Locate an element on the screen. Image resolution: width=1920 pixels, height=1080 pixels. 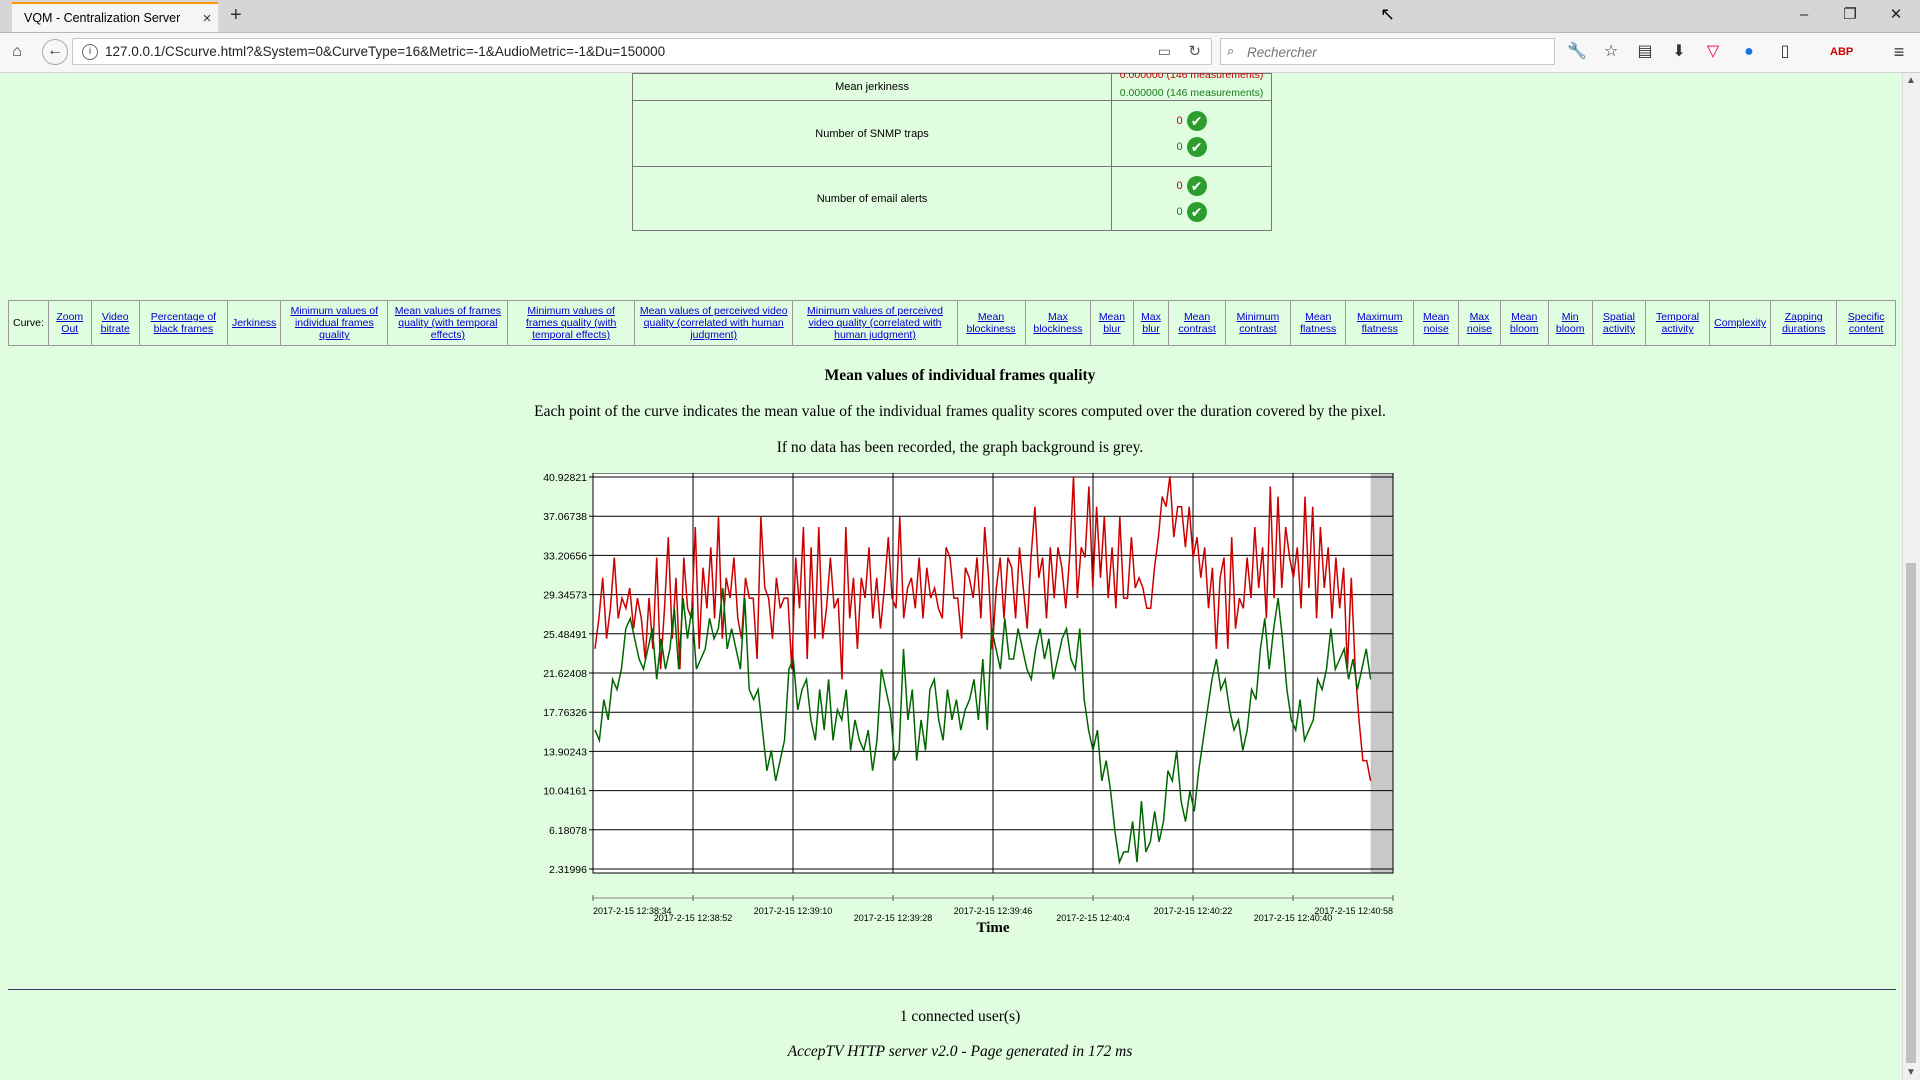
curve-link: Zapping durations is located at coordinates (1803, 323).